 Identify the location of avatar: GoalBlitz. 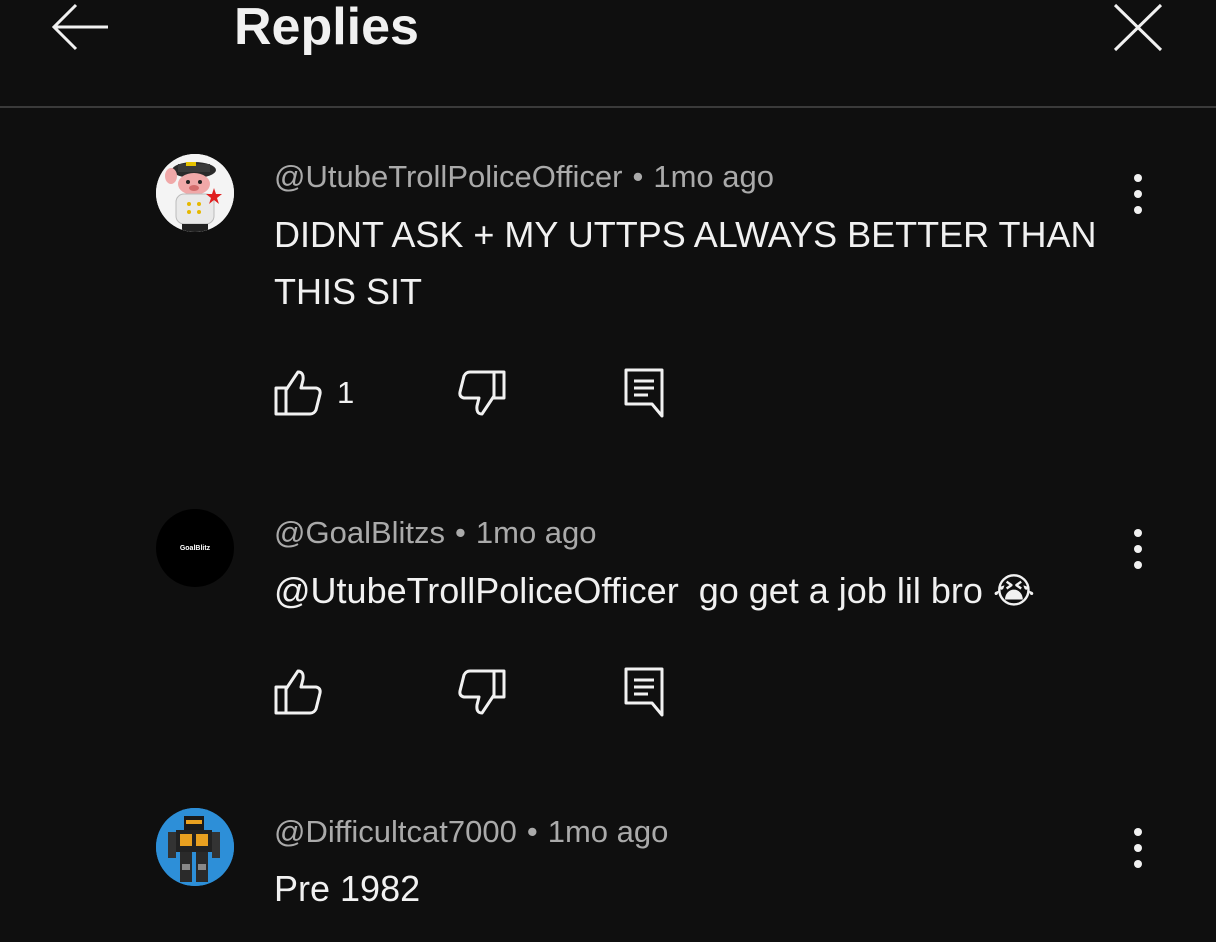
(195, 548).